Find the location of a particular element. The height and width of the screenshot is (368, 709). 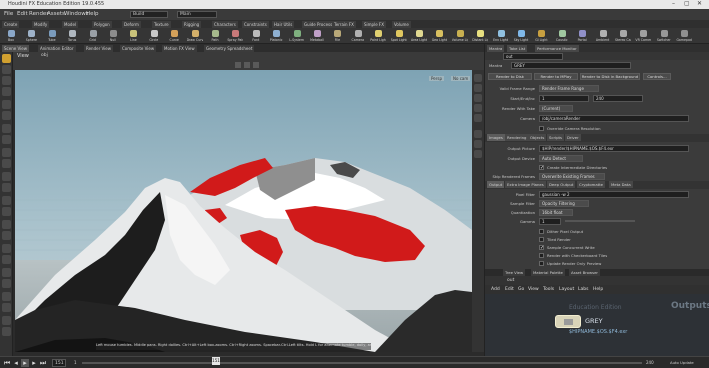

subtab-output: Output is located at coordinates (496, 184).